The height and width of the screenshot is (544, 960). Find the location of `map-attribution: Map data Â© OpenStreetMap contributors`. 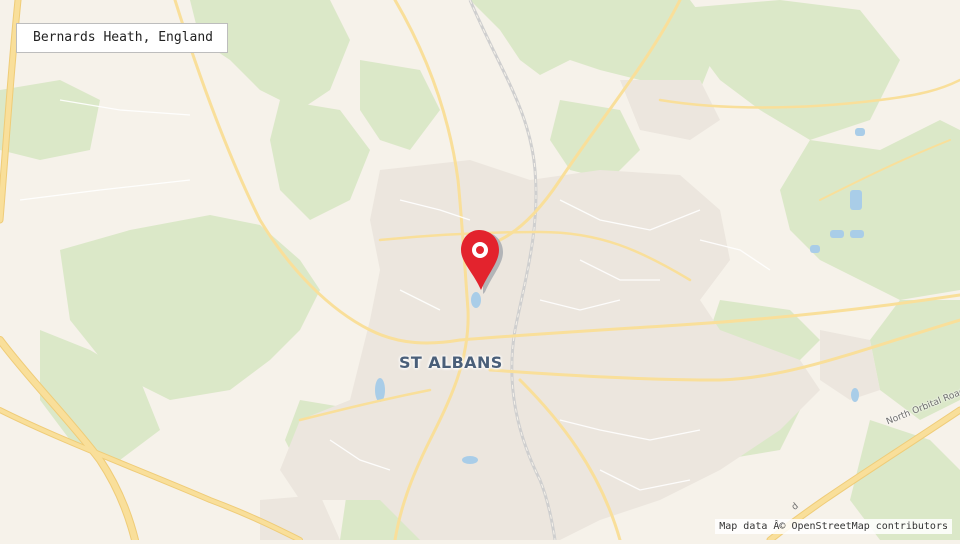

map-attribution: Map data Â© OpenStreetMap contributors is located at coordinates (833, 526).